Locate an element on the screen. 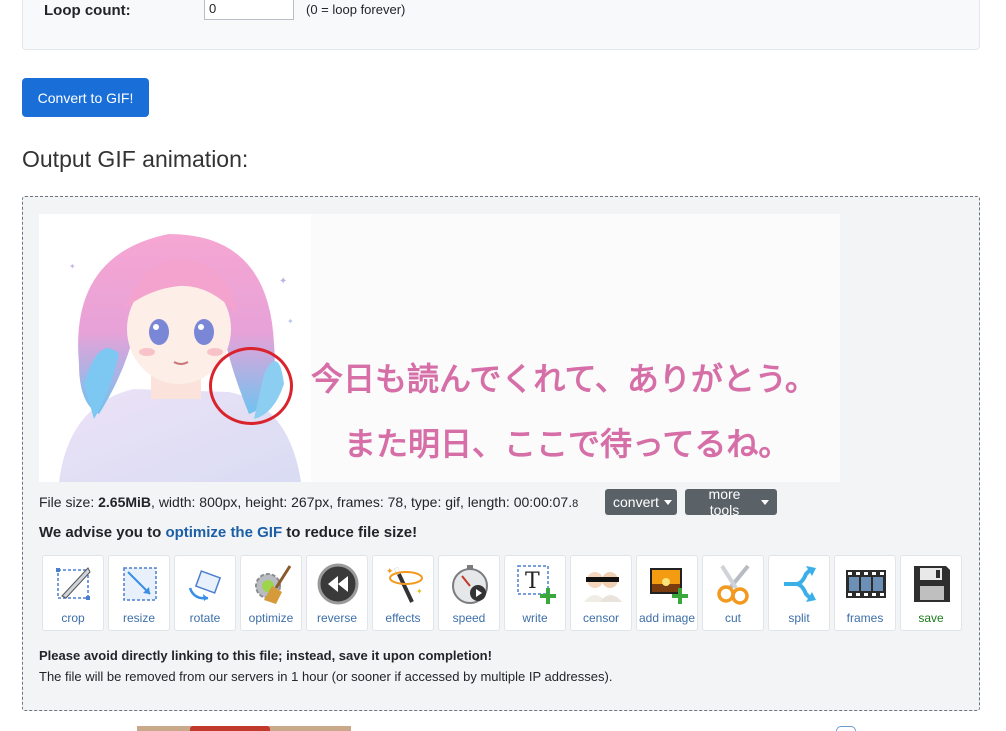 The width and height of the screenshot is (1006, 731). tool-censor: censor is located at coordinates (601, 593).